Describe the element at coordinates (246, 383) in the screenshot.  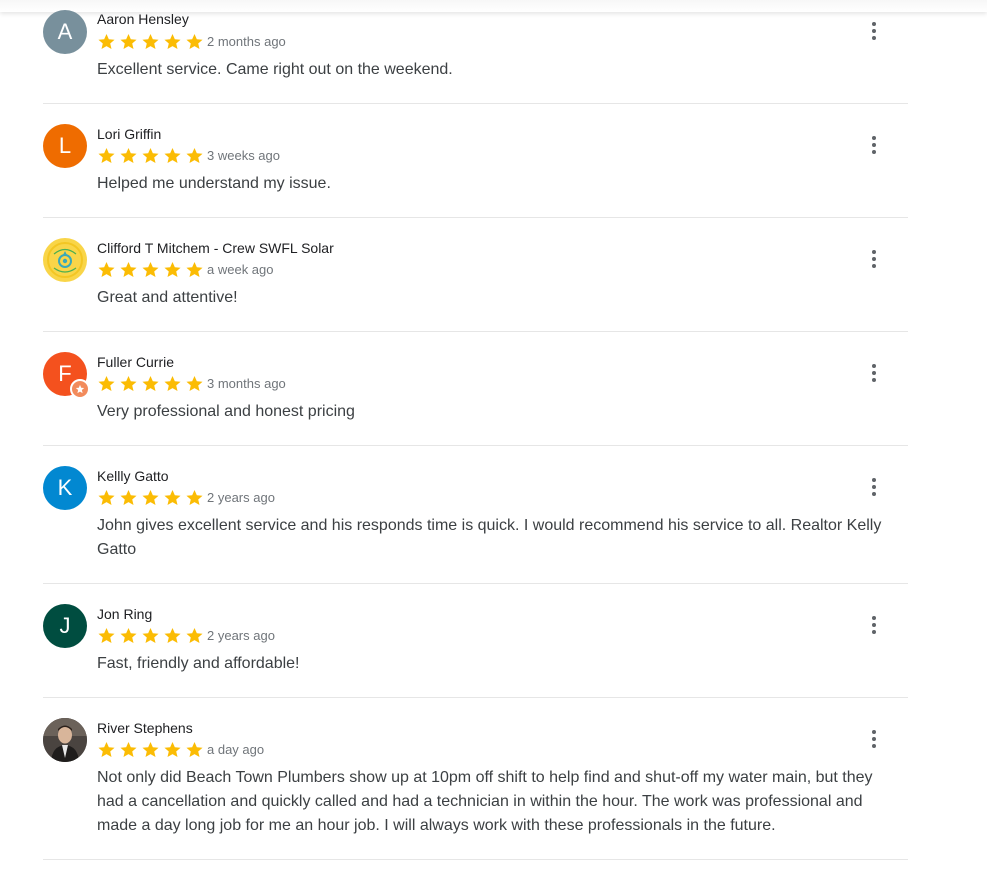
I see `review-date: 3 months ago` at that location.